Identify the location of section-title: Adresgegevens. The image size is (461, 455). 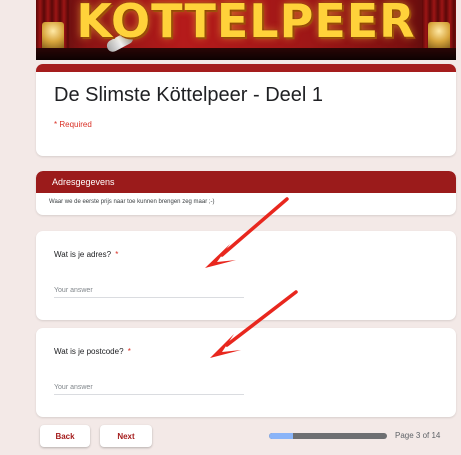
(83, 182).